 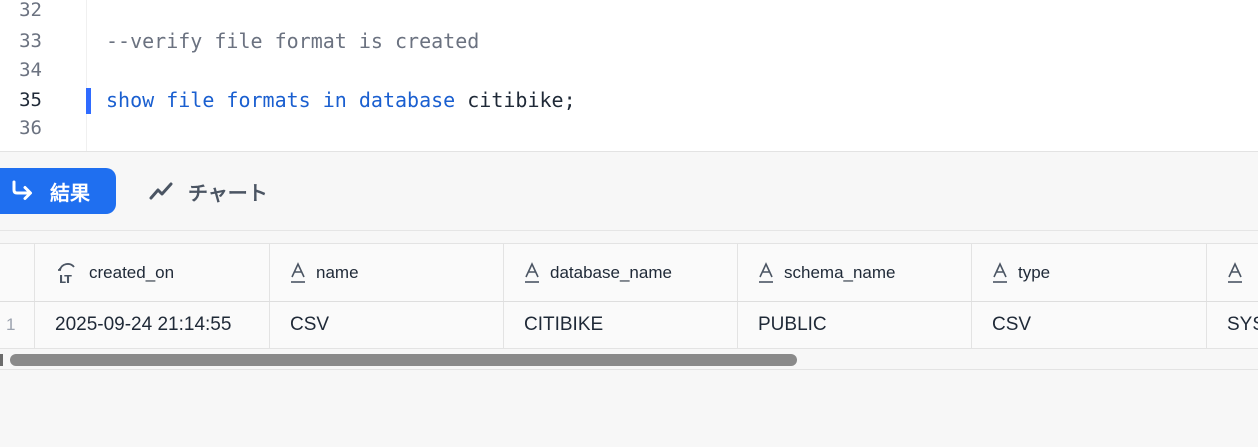 What do you see at coordinates (387, 272) in the screenshot?
I see `column-header-name: name` at bounding box center [387, 272].